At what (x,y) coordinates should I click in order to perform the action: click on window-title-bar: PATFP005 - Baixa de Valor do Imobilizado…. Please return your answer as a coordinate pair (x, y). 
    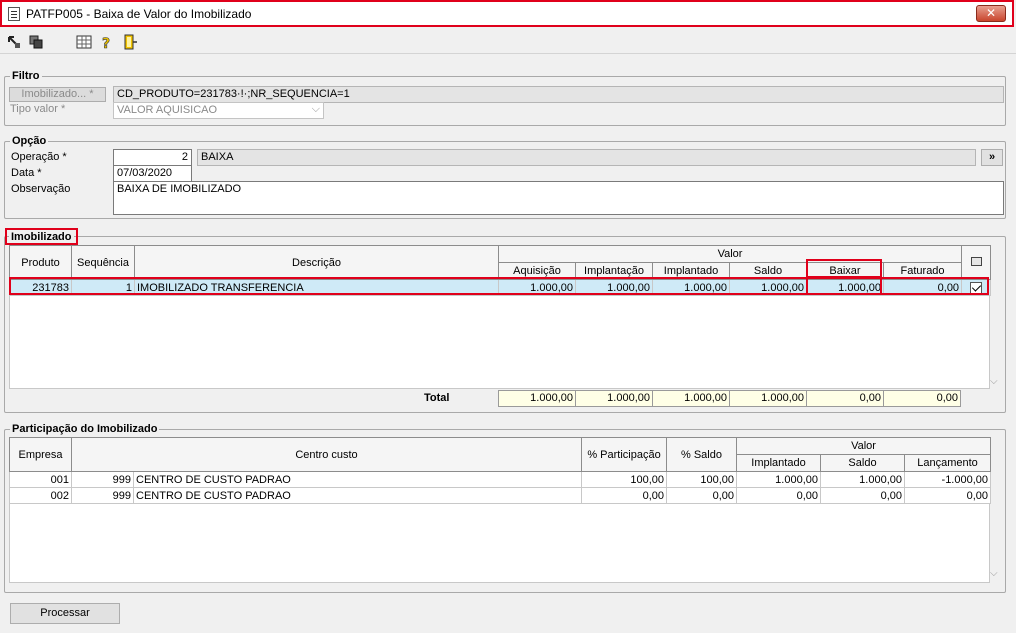
    Looking at the image, I should click on (507, 13).